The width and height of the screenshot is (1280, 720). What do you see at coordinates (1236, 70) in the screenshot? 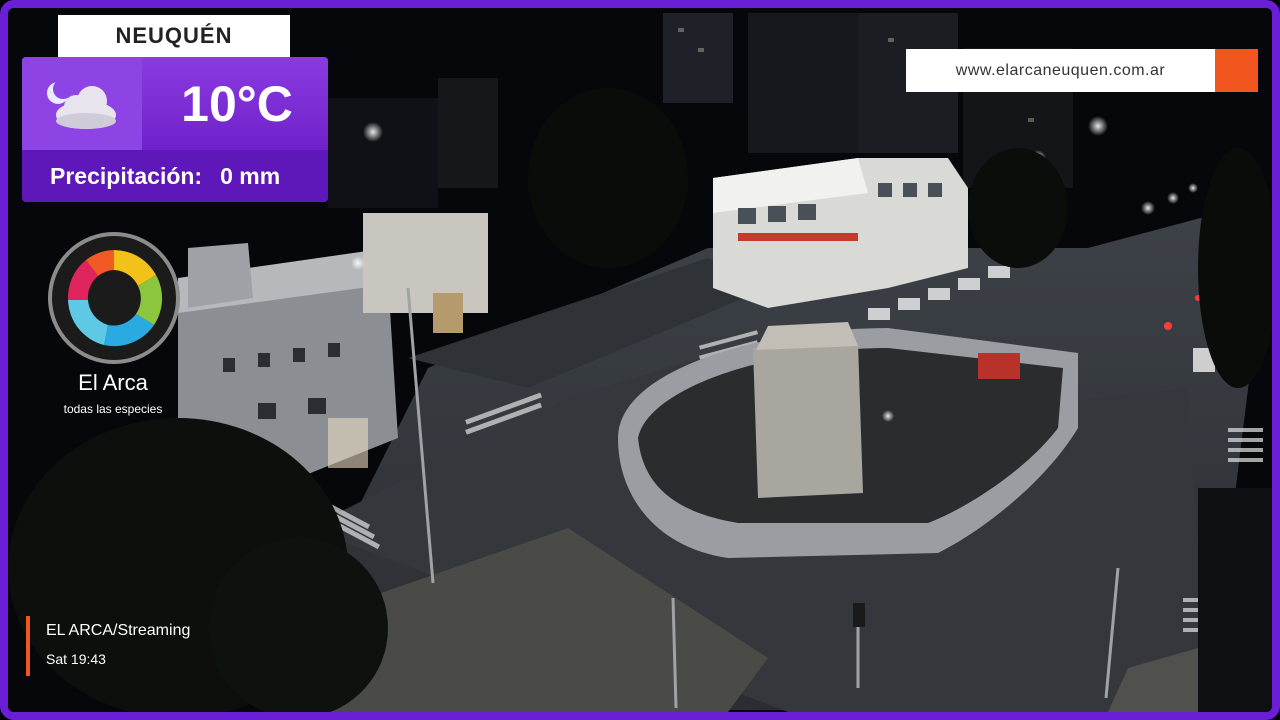
I see `url-accent-block` at bounding box center [1236, 70].